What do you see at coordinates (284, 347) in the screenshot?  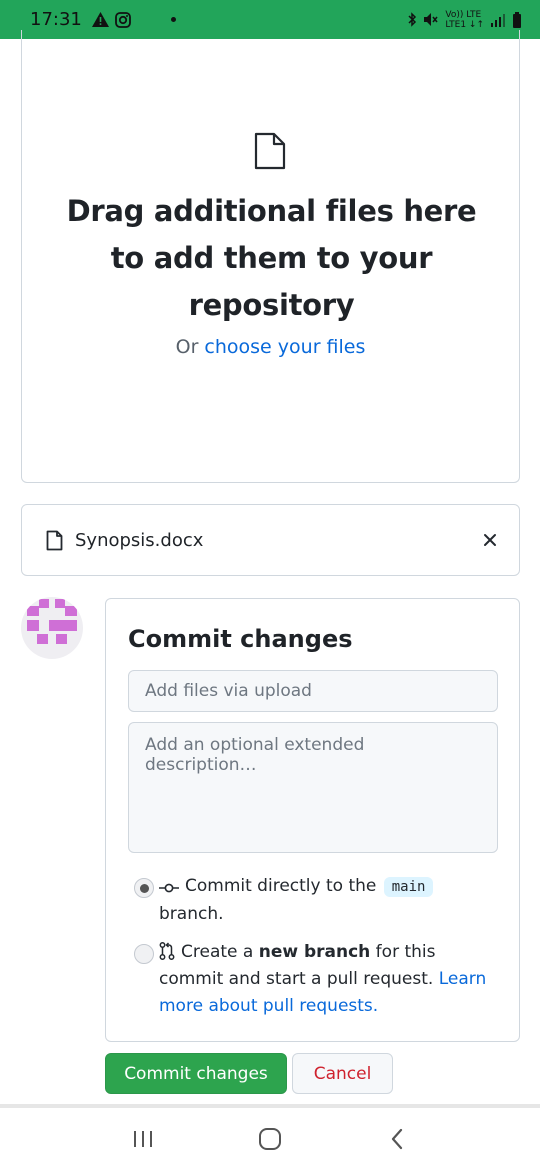 I see `choose-files-link: choose your files` at bounding box center [284, 347].